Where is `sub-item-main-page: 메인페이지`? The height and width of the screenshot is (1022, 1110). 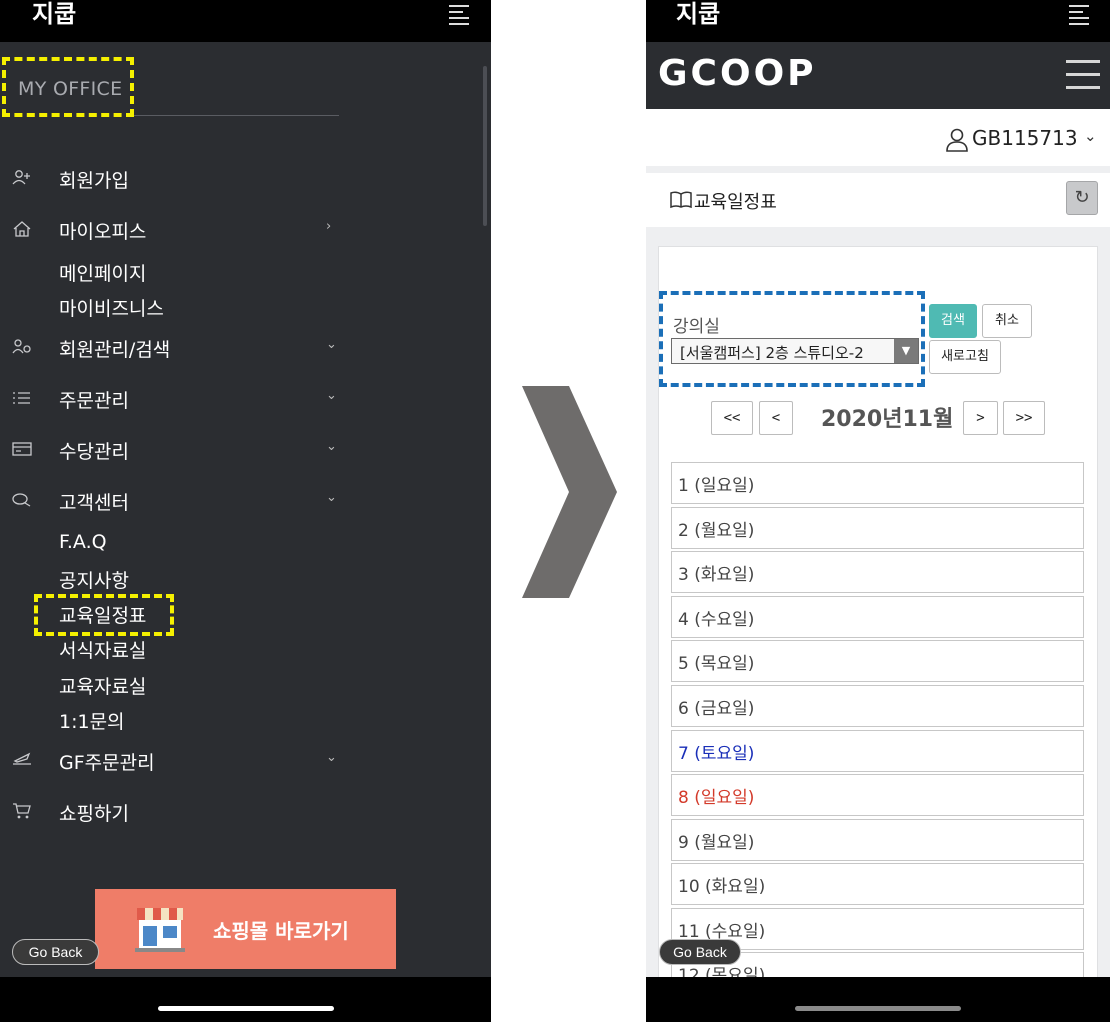 sub-item-main-page: 메인페이지 is located at coordinates (102, 272).